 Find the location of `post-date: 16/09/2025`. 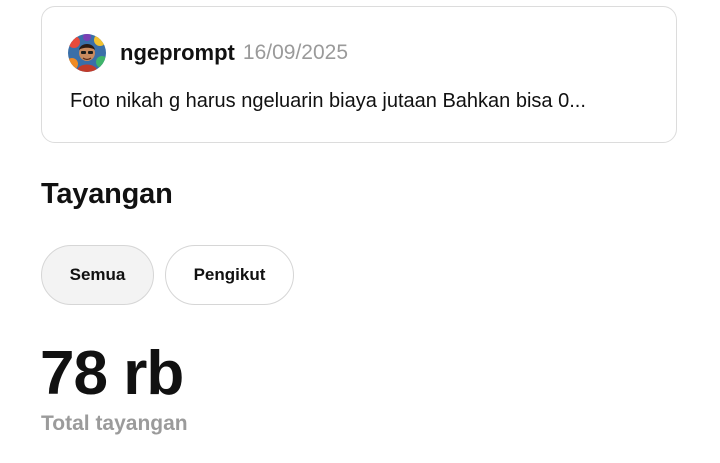

post-date: 16/09/2025 is located at coordinates (295, 52).